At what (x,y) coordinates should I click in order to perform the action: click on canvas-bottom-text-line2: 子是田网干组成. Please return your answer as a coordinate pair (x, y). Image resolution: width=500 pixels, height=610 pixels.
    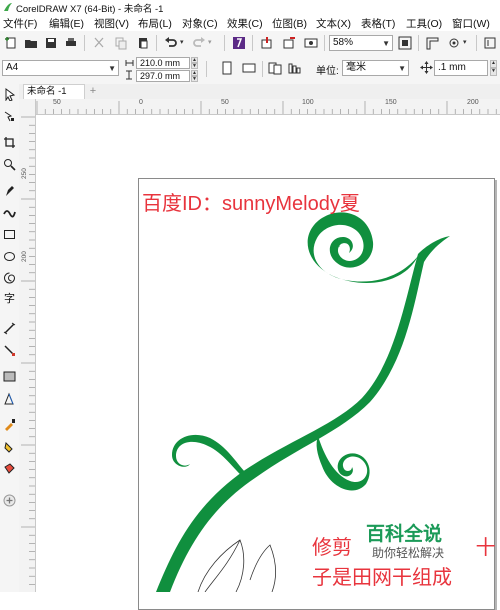
    Looking at the image, I should click on (382, 578).